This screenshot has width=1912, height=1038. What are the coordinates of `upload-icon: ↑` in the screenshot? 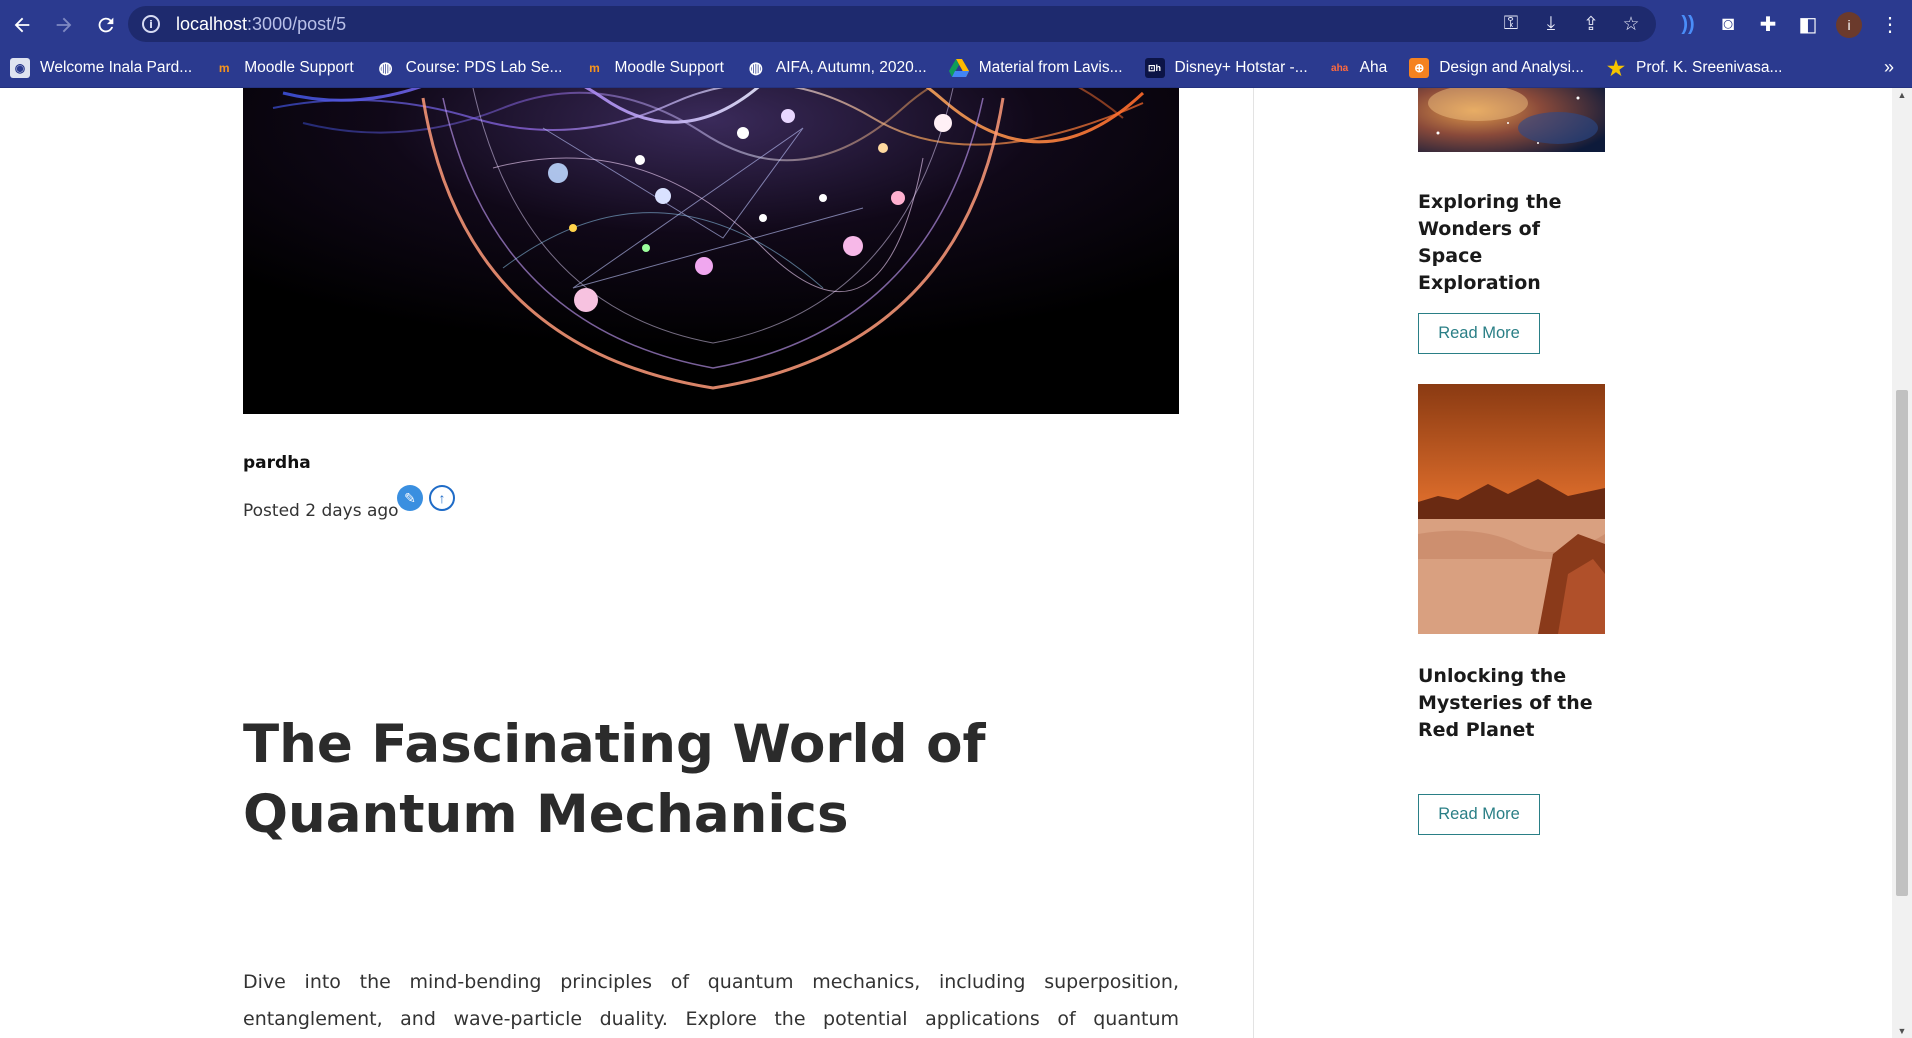 It's located at (442, 498).